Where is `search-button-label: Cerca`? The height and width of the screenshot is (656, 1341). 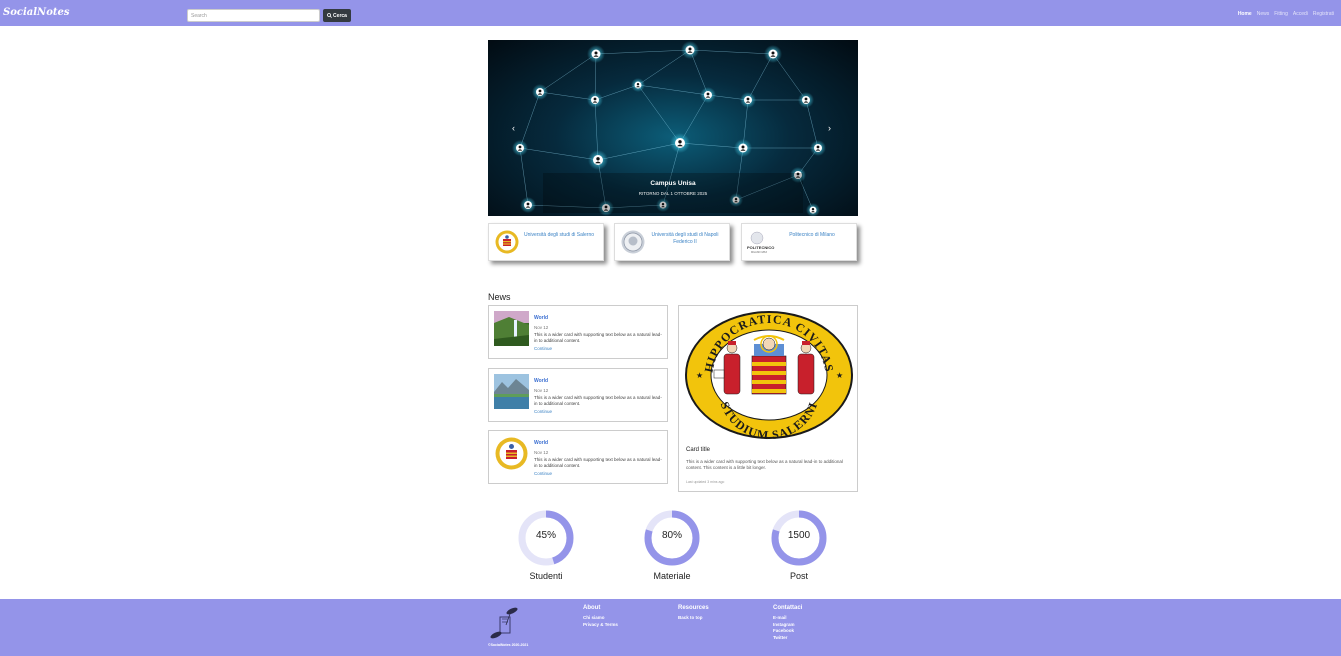 search-button-label: Cerca is located at coordinates (340, 15).